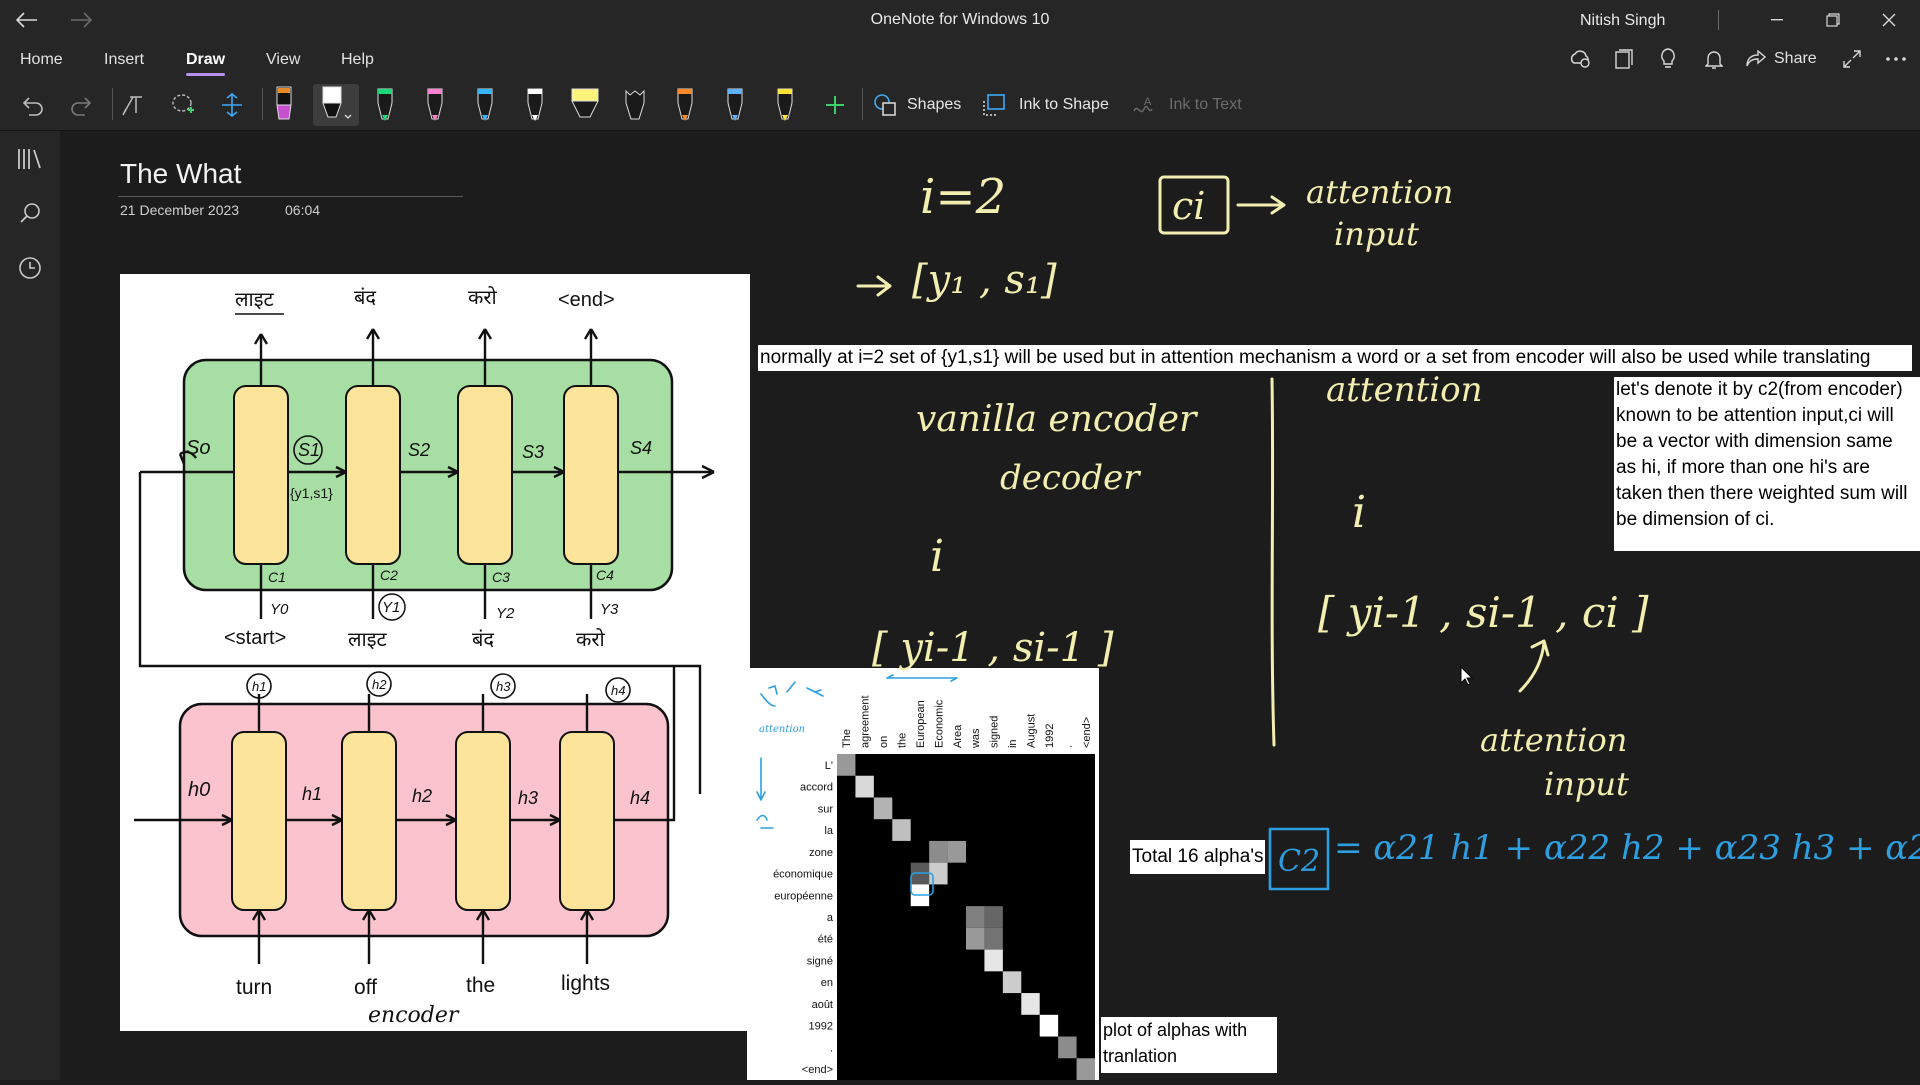 This screenshot has height=1085, width=1920. I want to click on share-icon, so click(1756, 58).